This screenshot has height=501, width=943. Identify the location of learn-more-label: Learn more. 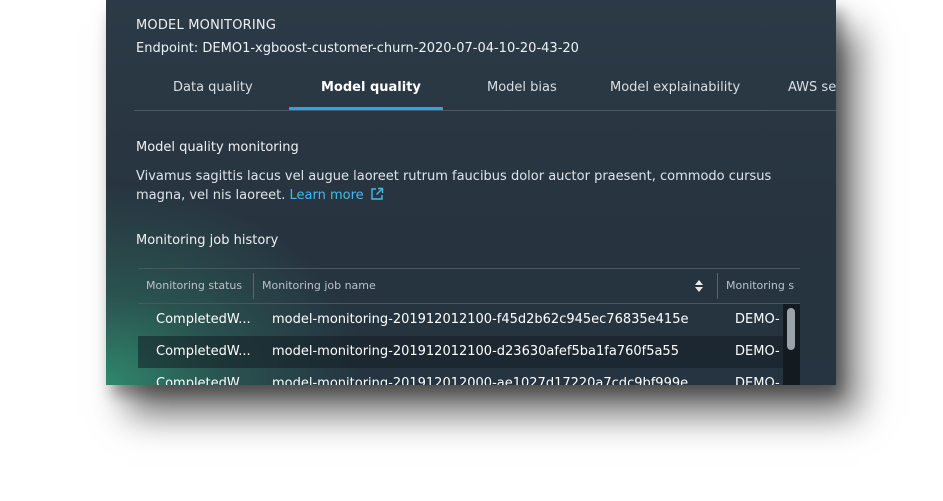
(326, 195).